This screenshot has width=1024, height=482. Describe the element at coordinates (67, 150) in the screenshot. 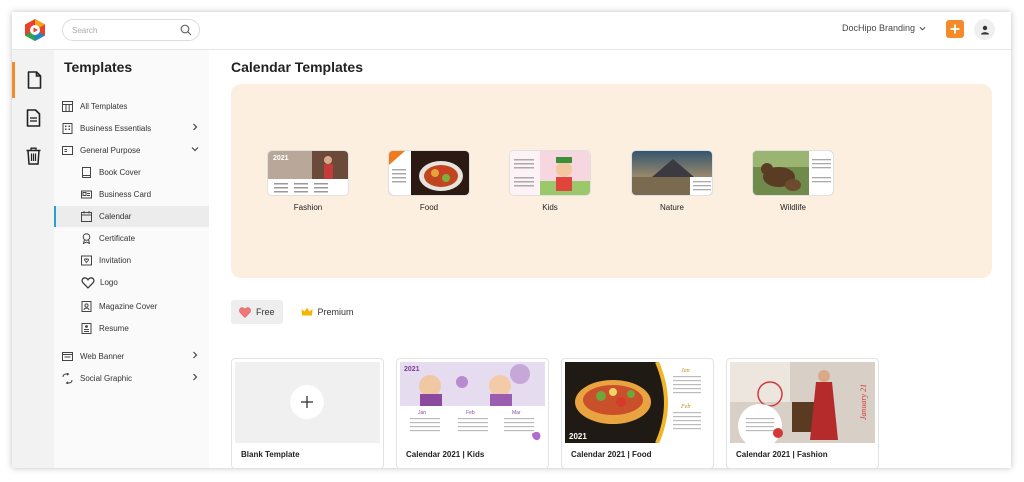

I see `card-icon` at that location.